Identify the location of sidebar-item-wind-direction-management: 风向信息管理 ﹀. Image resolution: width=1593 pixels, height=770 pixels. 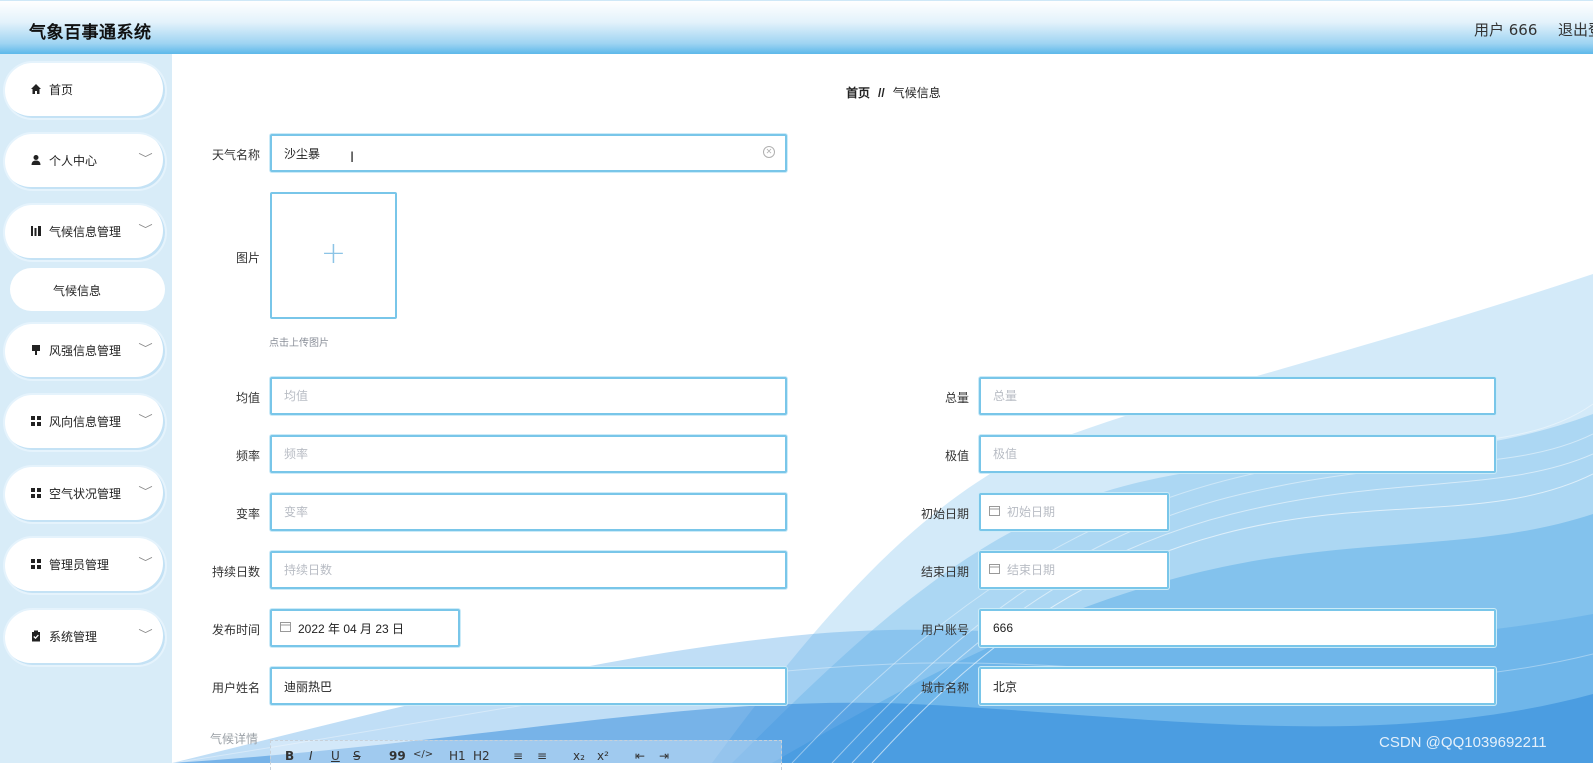
(85, 422).